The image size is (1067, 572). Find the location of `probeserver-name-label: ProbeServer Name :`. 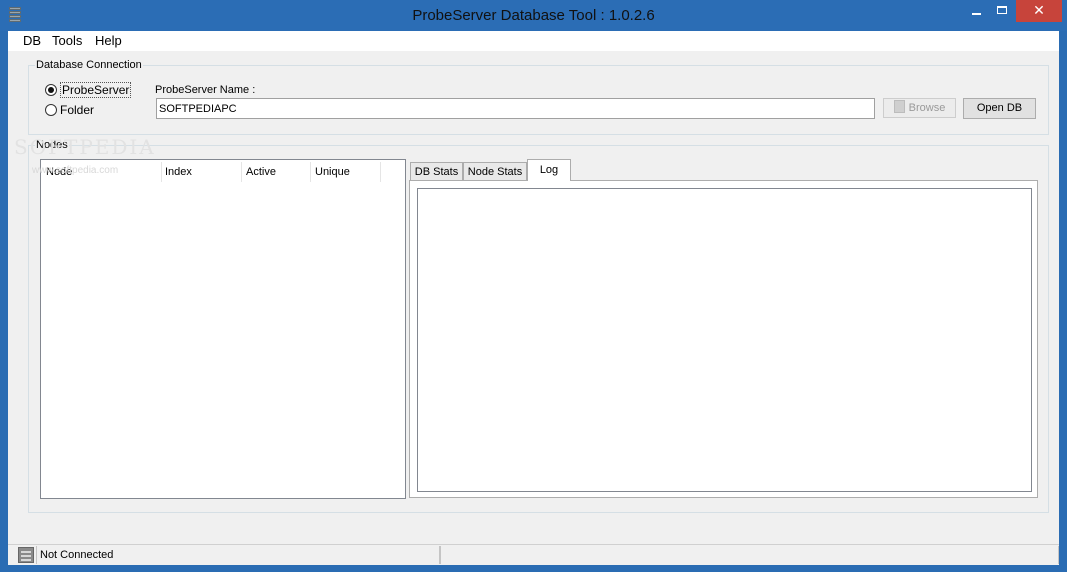

probeserver-name-label: ProbeServer Name : is located at coordinates (205, 90).